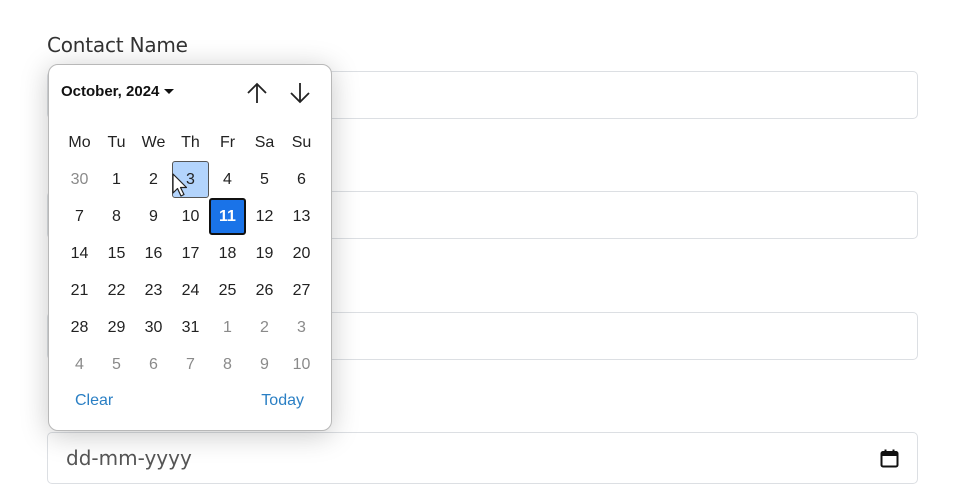 The height and width of the screenshot is (504, 975). What do you see at coordinates (301, 253) in the screenshot?
I see `day-cell: 20` at bounding box center [301, 253].